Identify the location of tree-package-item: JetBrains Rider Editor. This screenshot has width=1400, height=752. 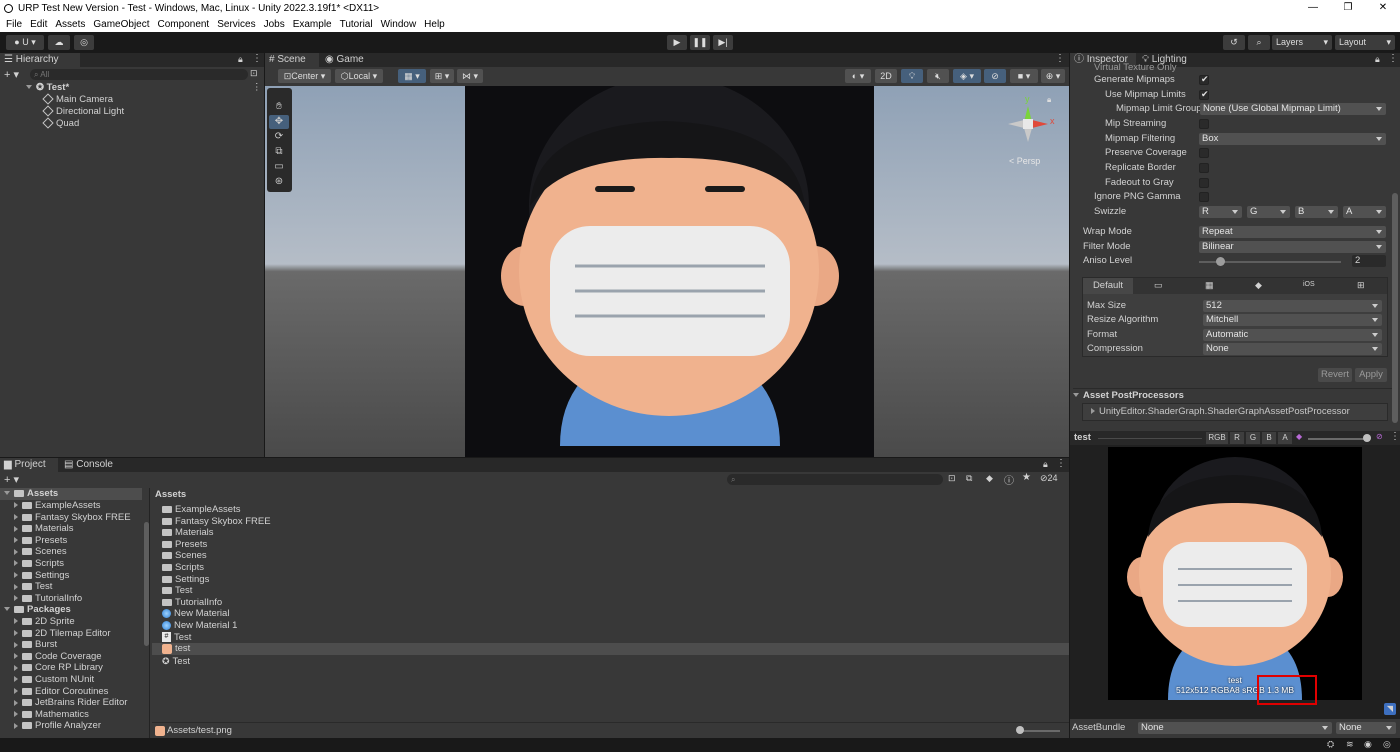
(70, 703).